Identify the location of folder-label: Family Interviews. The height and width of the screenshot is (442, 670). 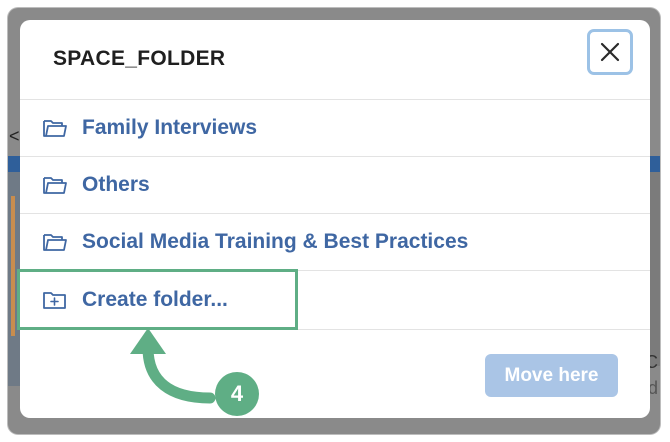
(170, 127).